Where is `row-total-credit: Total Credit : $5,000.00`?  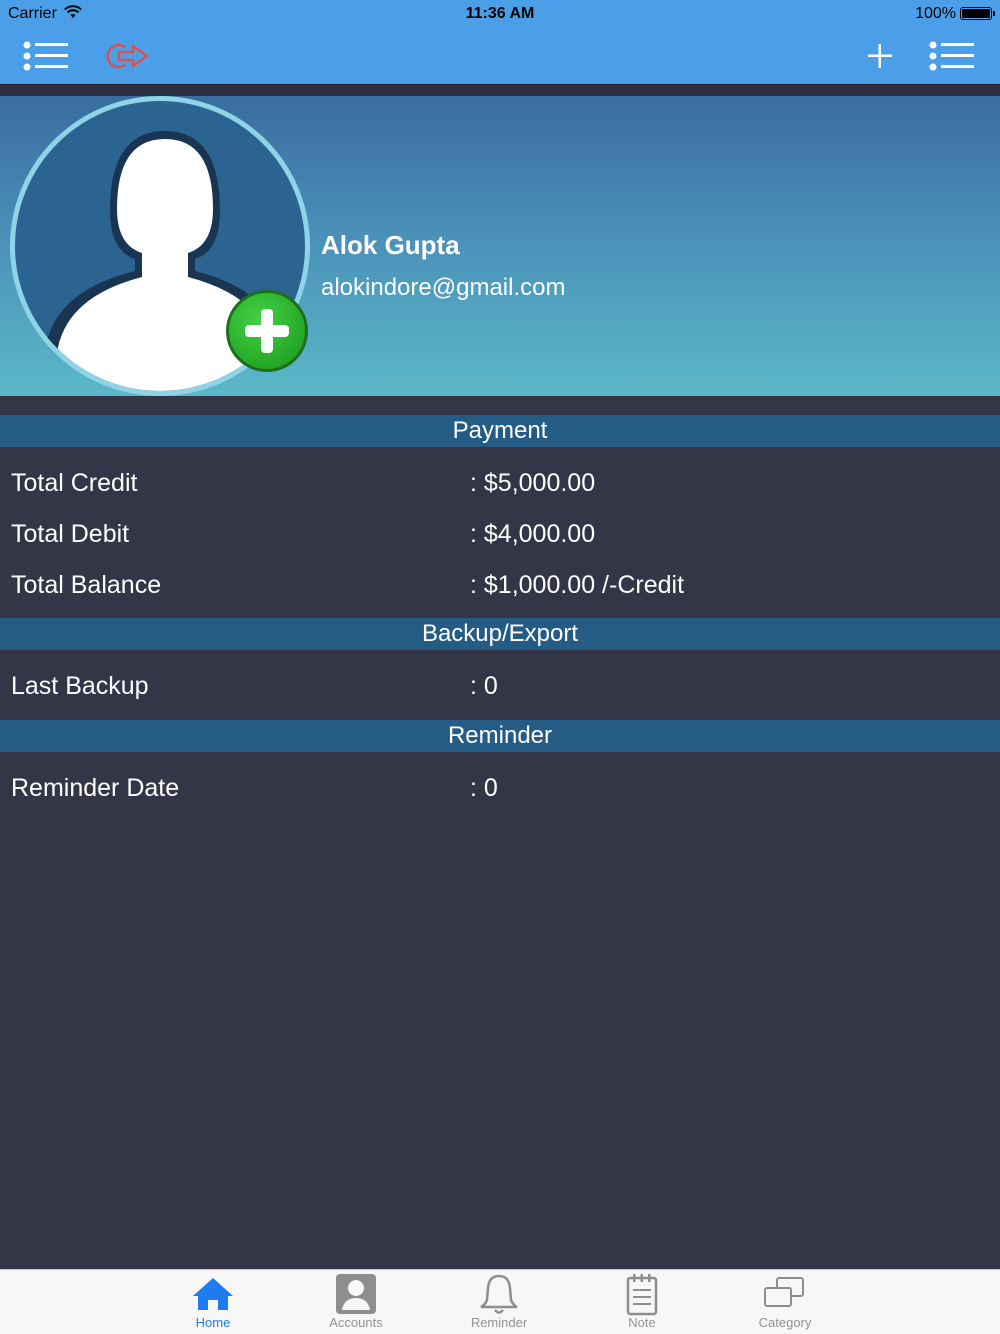
row-total-credit: Total Credit : $5,000.00 is located at coordinates (500, 482).